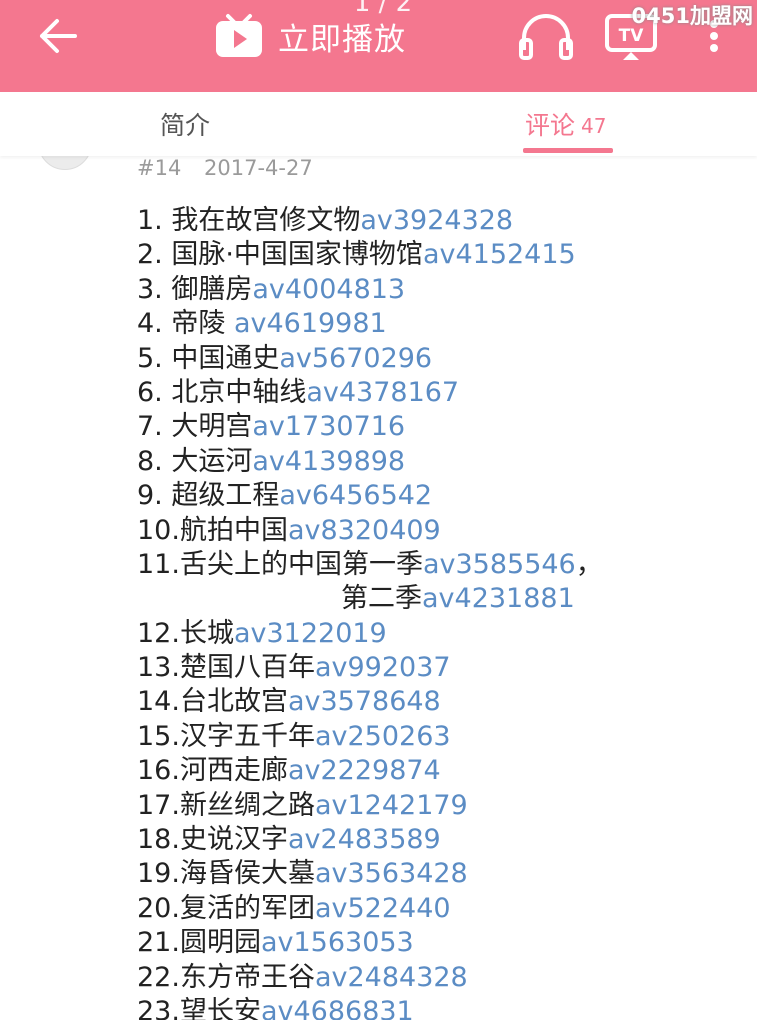 Image resolution: width=757 pixels, height=1020 pixels. What do you see at coordinates (337, 942) in the screenshot?
I see `av-link: av1563053` at bounding box center [337, 942].